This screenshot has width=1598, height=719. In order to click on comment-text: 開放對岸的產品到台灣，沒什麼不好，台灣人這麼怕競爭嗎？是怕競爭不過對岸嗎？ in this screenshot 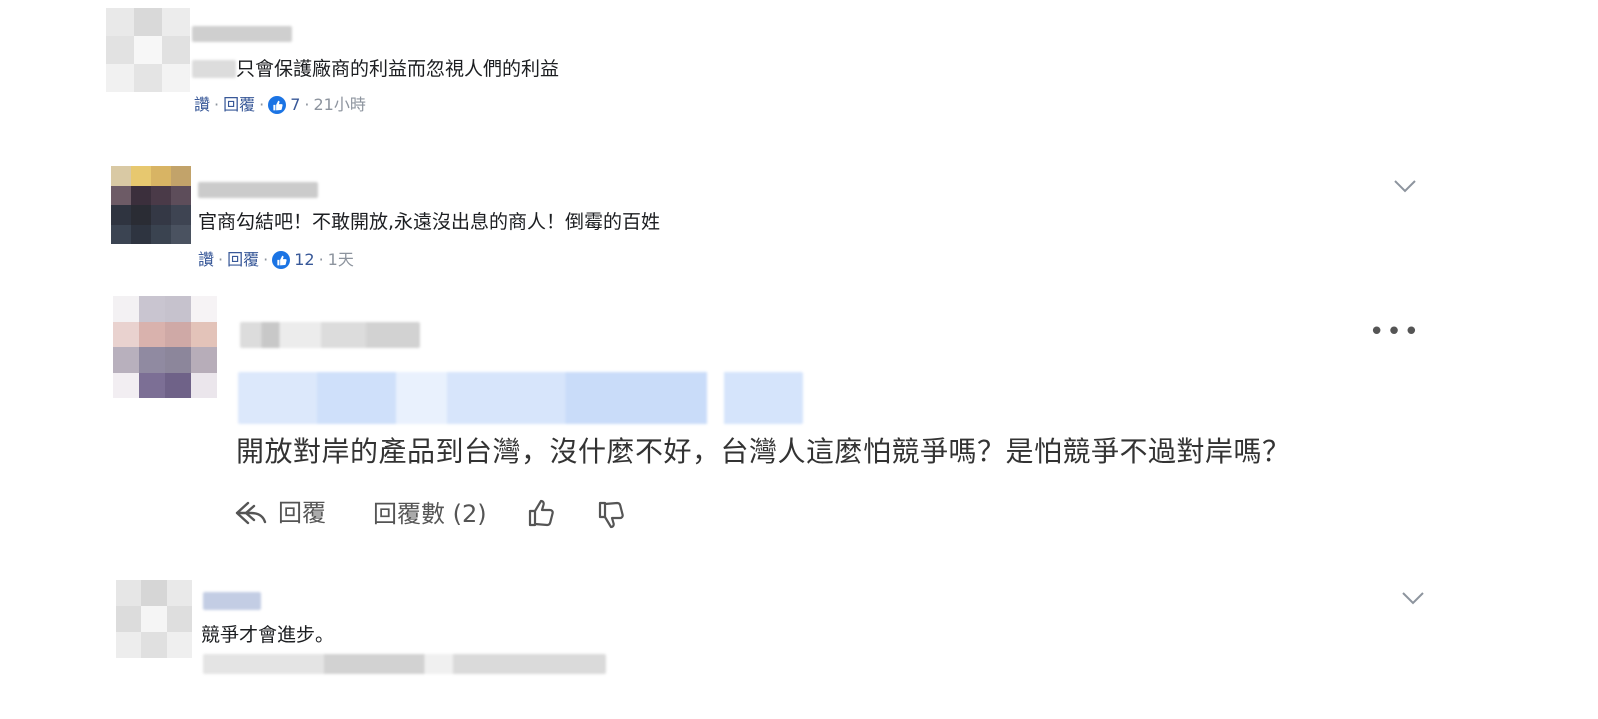, I will do `click(763, 451)`.